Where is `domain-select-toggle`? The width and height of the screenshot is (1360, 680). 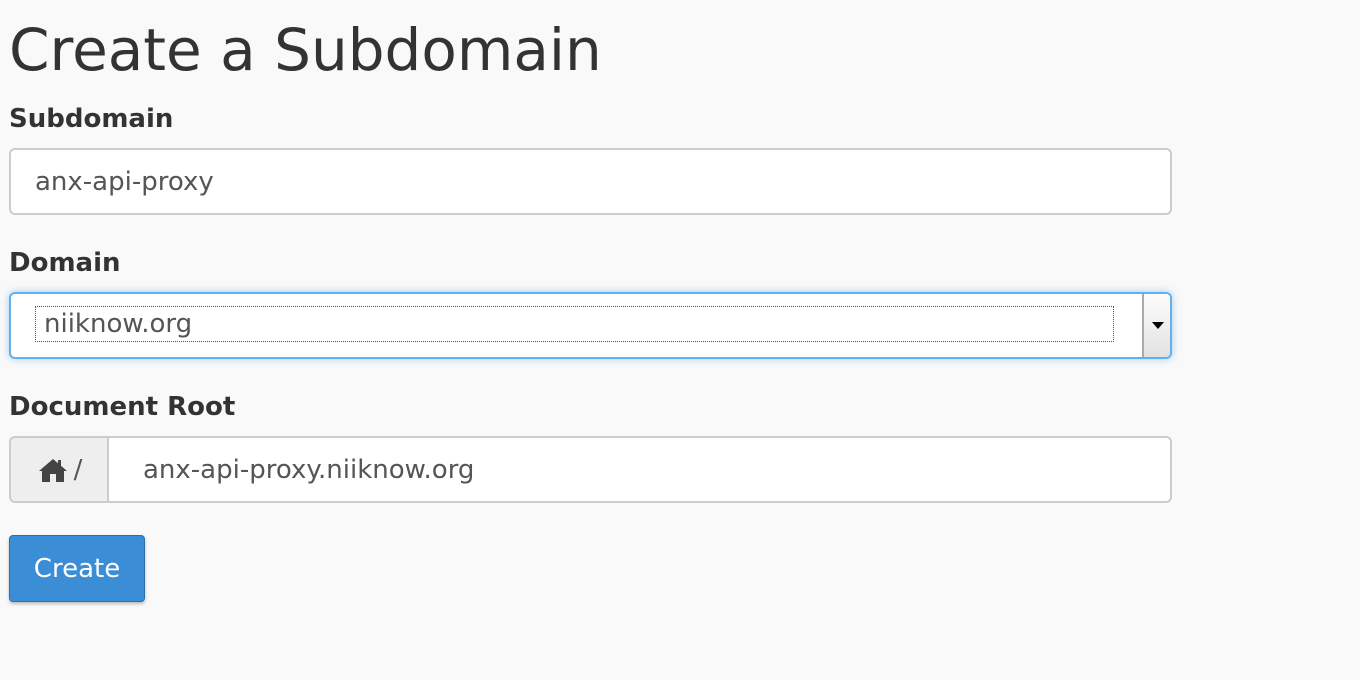
domain-select-toggle is located at coordinates (1156, 325).